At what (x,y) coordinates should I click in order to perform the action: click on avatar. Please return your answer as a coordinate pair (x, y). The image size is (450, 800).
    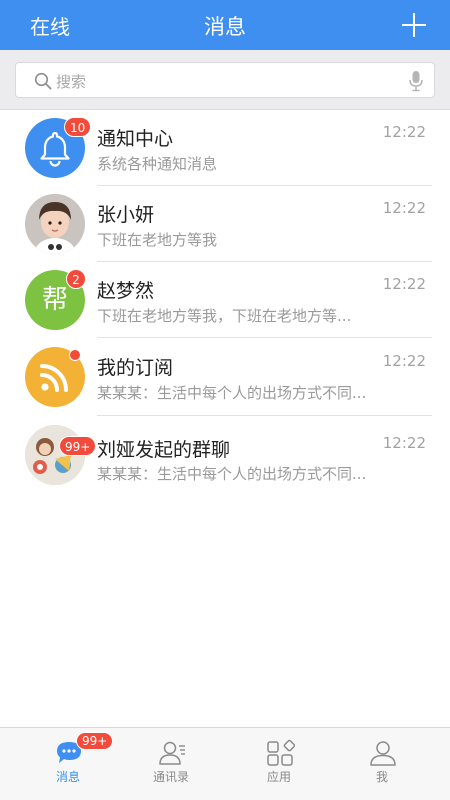
    Looking at the image, I should click on (55, 224).